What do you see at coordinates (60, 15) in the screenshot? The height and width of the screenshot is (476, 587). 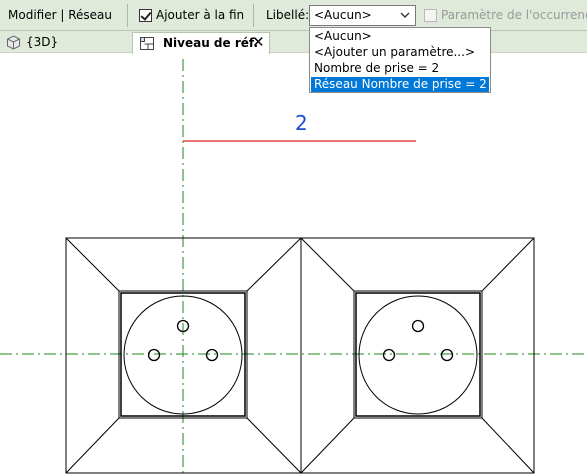 I see `context-label: Modifier | Réseau` at bounding box center [60, 15].